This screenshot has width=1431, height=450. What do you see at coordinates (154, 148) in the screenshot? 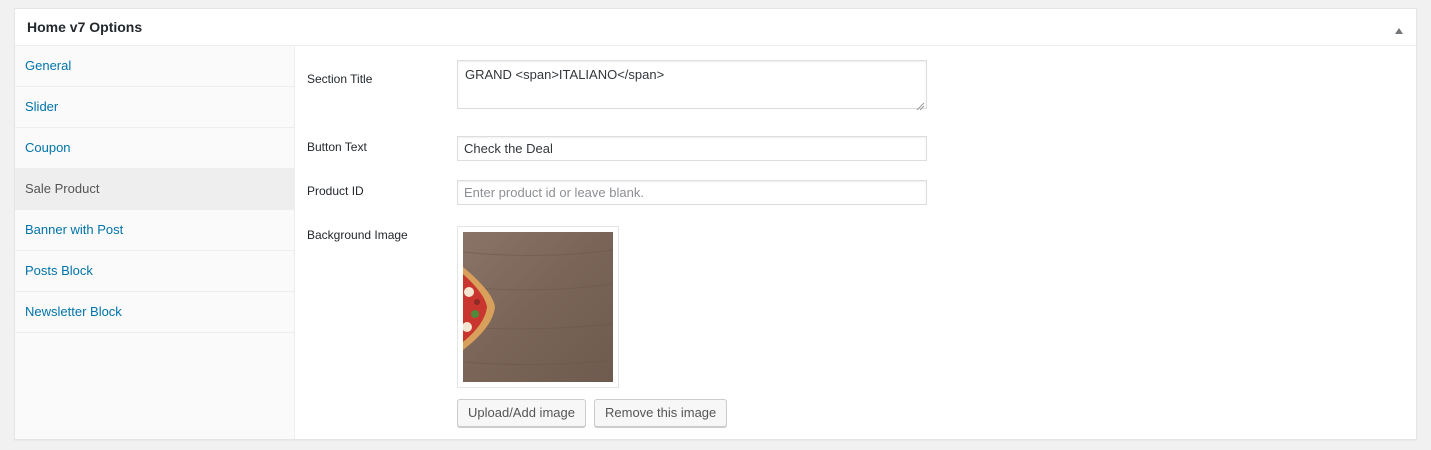
I see `tab-coupon: Coupon` at bounding box center [154, 148].